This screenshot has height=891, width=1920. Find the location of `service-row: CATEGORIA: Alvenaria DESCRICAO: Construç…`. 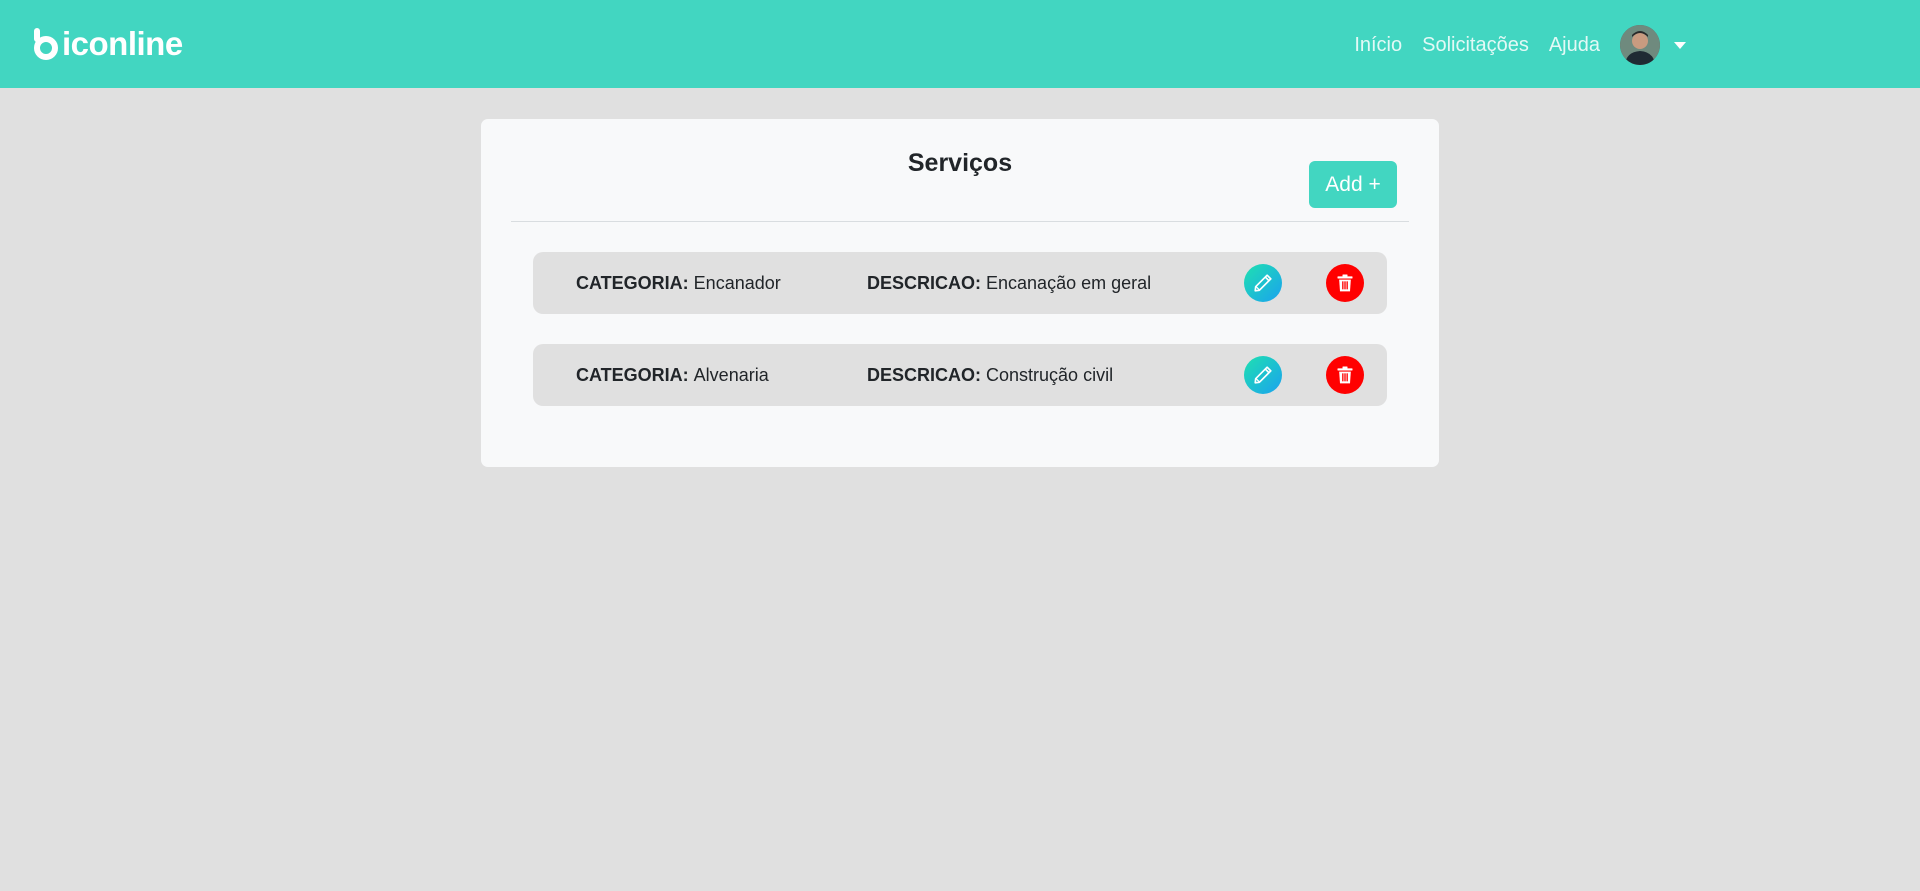

service-row: CATEGORIA: Alvenaria DESCRICAO: Construç… is located at coordinates (960, 375).